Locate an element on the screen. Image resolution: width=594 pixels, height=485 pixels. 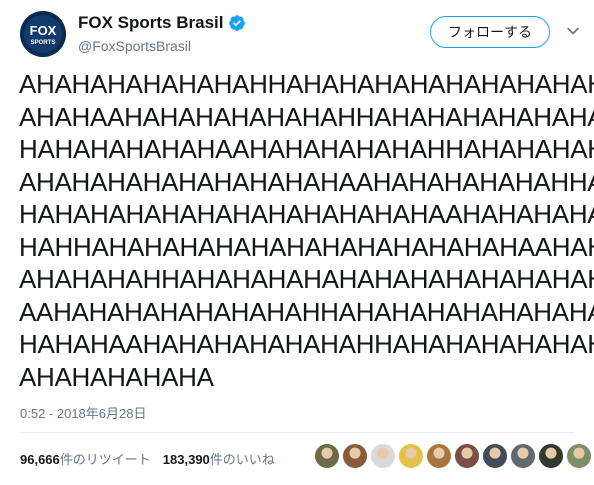
tweet-text-line: HAHHAHAHAHAHAHAHAHAHAHAHAHAHAAHAH is located at coordinates (306, 246).